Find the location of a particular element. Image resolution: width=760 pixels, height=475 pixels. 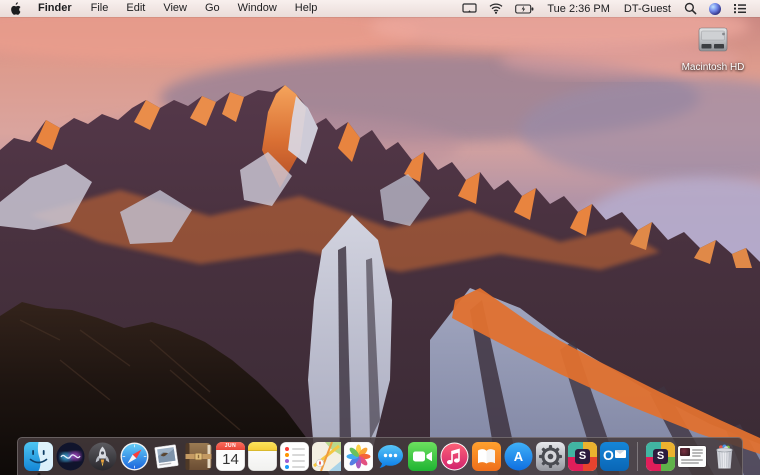

dock-item-contacts is located at coordinates (198, 456).